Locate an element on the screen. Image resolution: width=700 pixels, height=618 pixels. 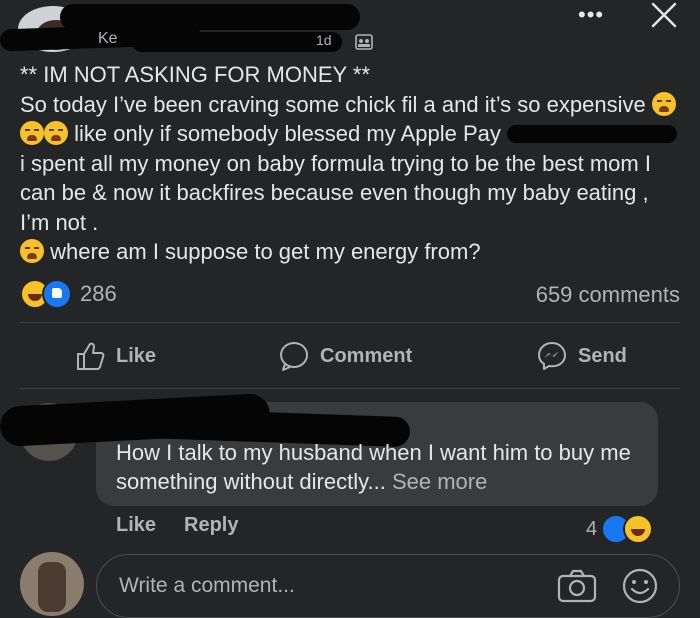
emoji-icon is located at coordinates (640, 586).